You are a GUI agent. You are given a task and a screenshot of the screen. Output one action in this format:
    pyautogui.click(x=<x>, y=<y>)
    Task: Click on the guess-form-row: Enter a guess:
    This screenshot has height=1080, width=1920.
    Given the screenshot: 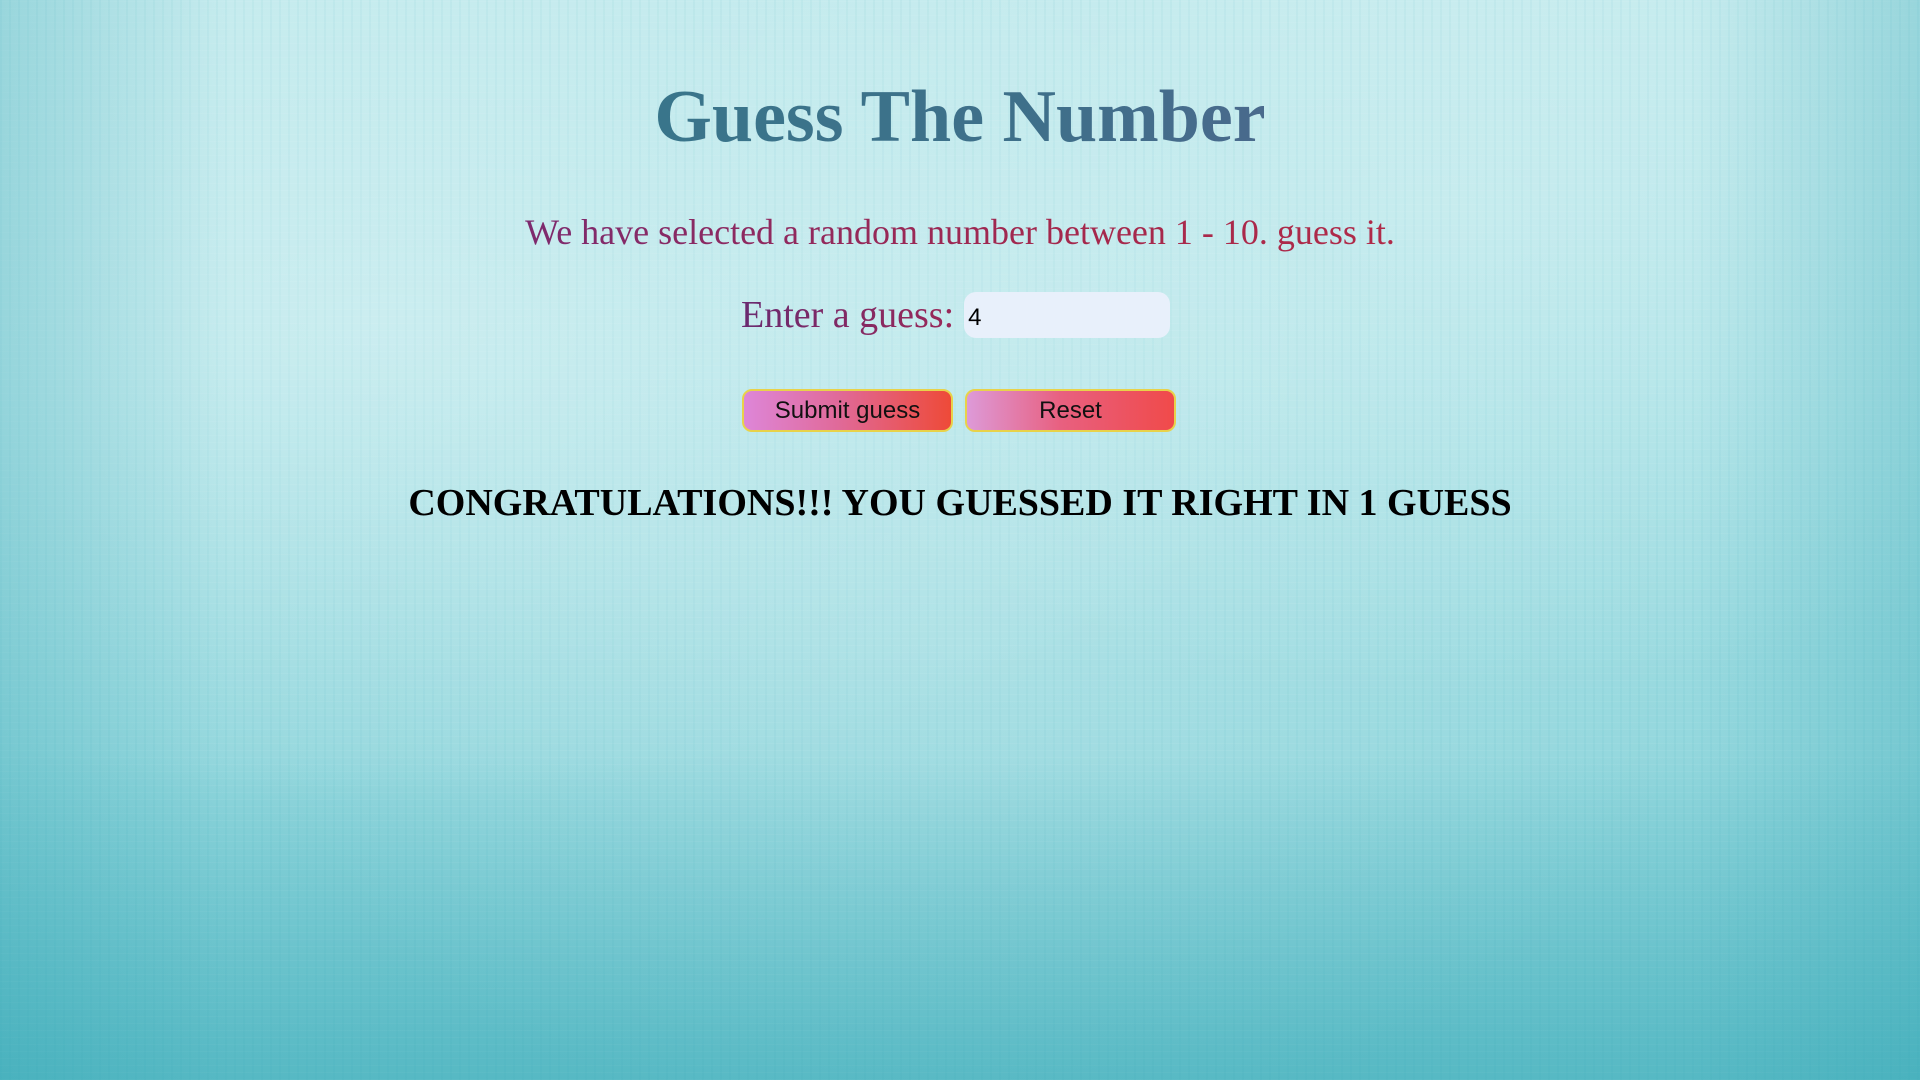 What is the action you would take?
    pyautogui.click(x=956, y=315)
    